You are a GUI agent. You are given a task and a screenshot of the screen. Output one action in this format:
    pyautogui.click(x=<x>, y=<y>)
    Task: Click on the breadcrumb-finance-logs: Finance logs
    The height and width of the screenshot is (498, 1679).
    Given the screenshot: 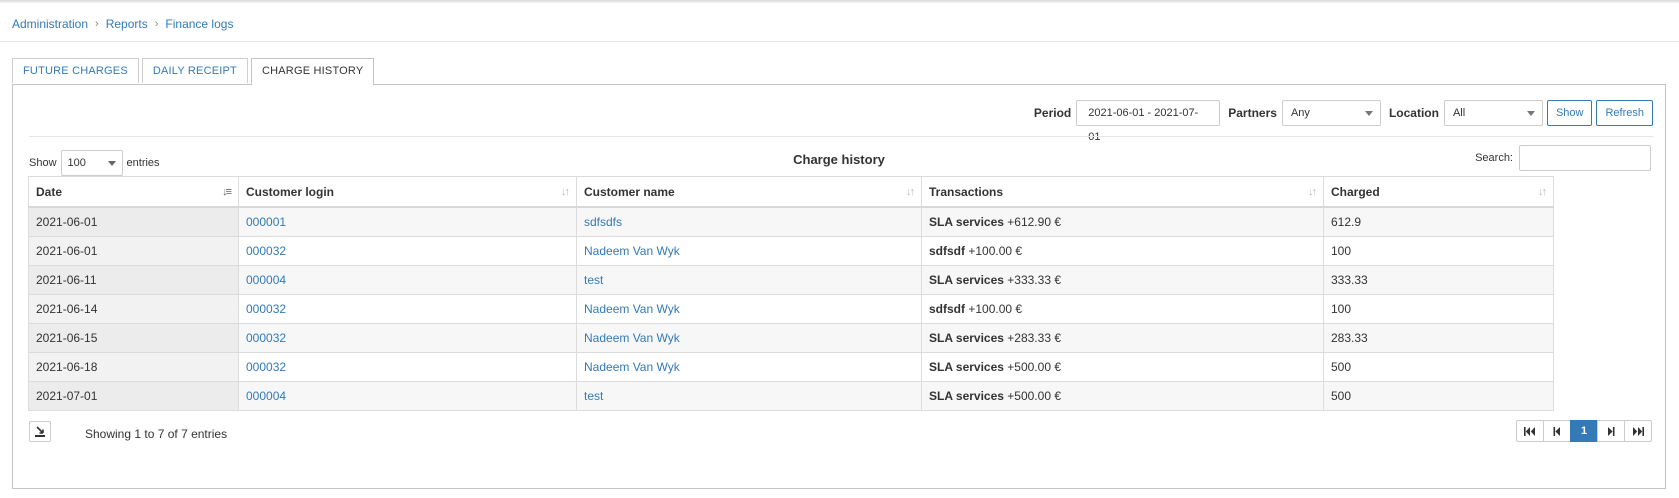 What is the action you would take?
    pyautogui.click(x=199, y=24)
    